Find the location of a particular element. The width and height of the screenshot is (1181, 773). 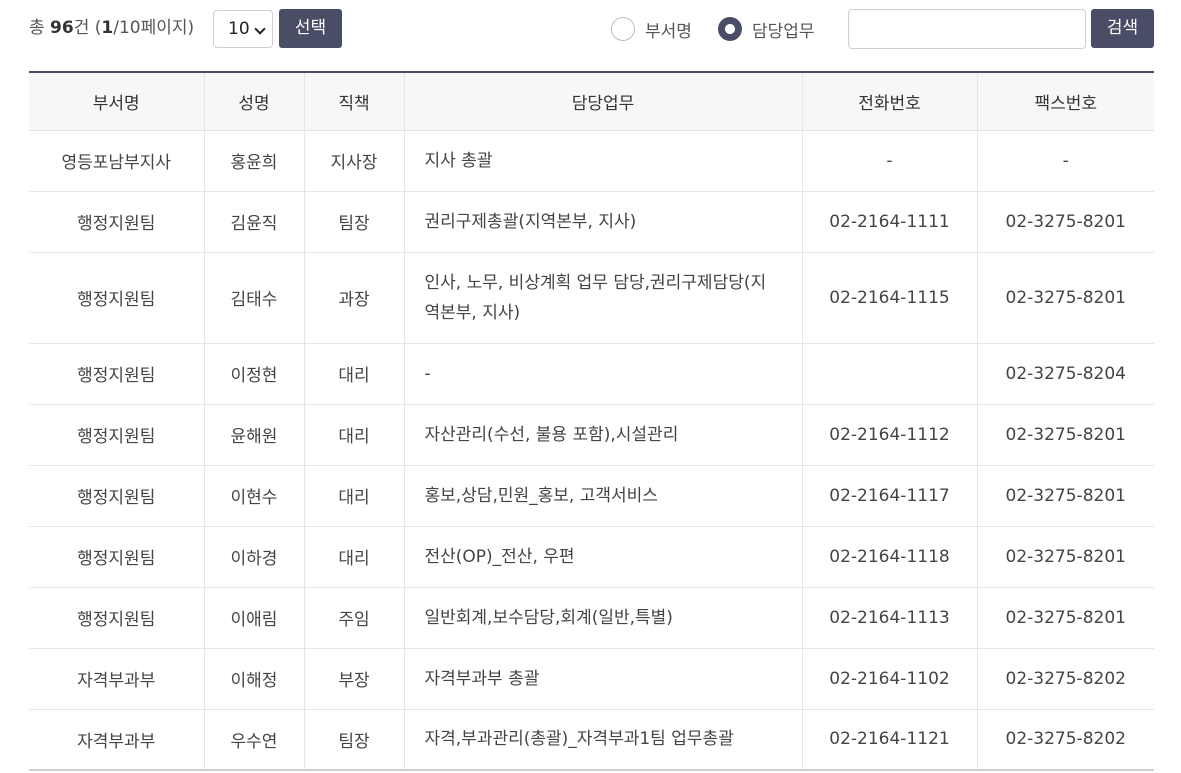

header-department: 부서명 is located at coordinates (116, 101).